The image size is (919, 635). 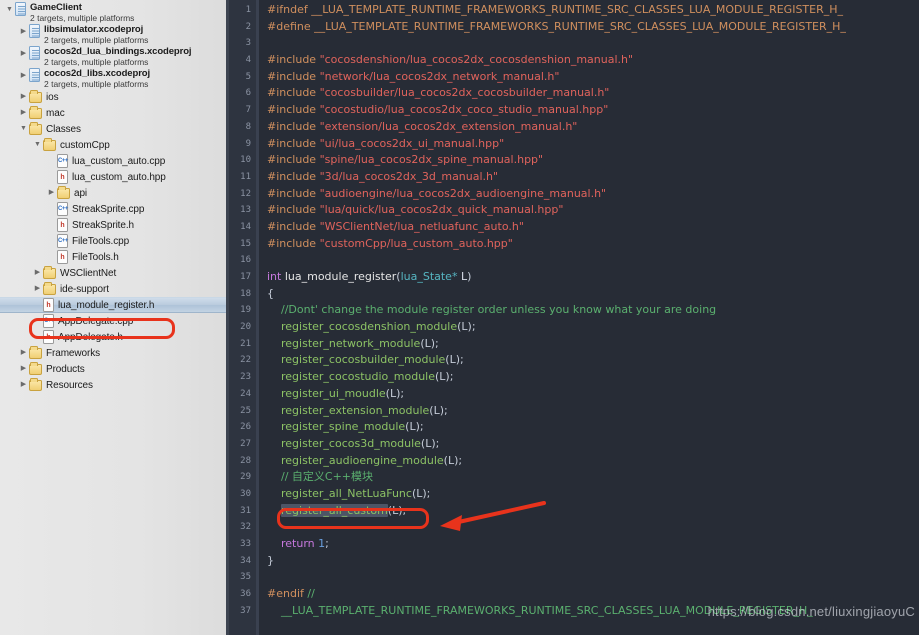 What do you see at coordinates (409, 176) in the screenshot?
I see `code-token: "3d/lua_cocos2dx_3d_manual.h"` at bounding box center [409, 176].